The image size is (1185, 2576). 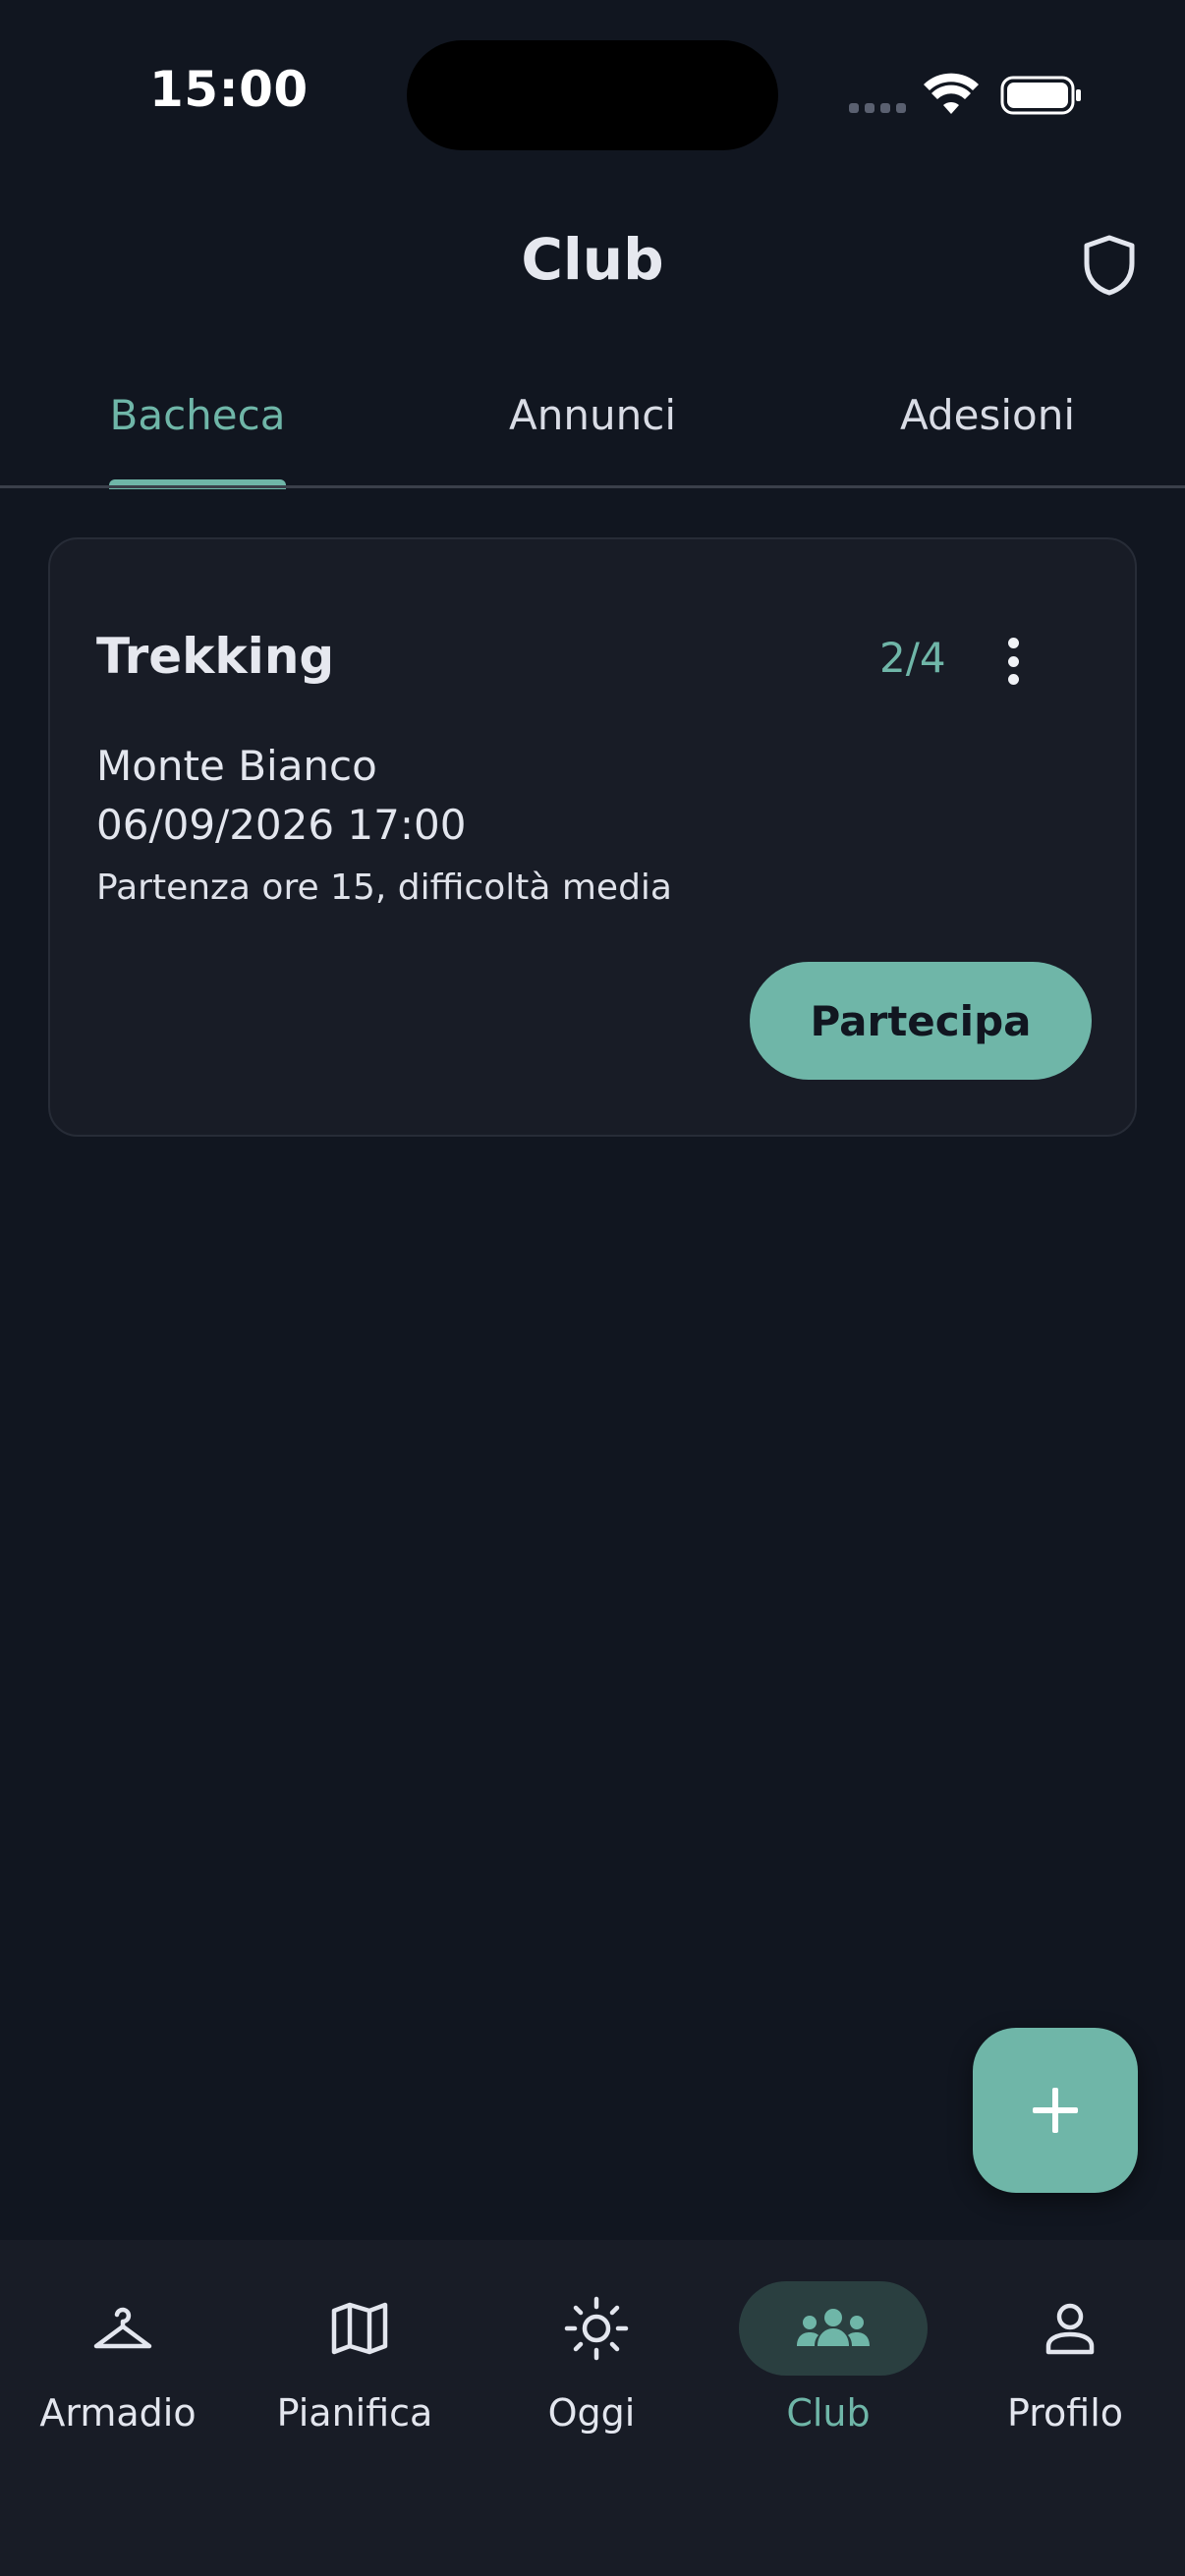 I want to click on nav-item-oggi: Oggi, so click(x=592, y=2359).